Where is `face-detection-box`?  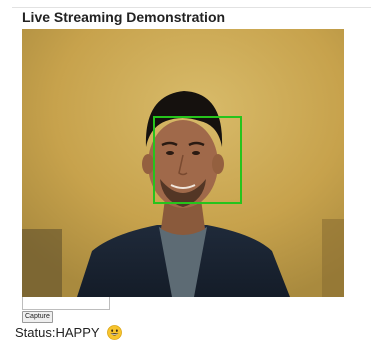
face-detection-box is located at coordinates (197, 160).